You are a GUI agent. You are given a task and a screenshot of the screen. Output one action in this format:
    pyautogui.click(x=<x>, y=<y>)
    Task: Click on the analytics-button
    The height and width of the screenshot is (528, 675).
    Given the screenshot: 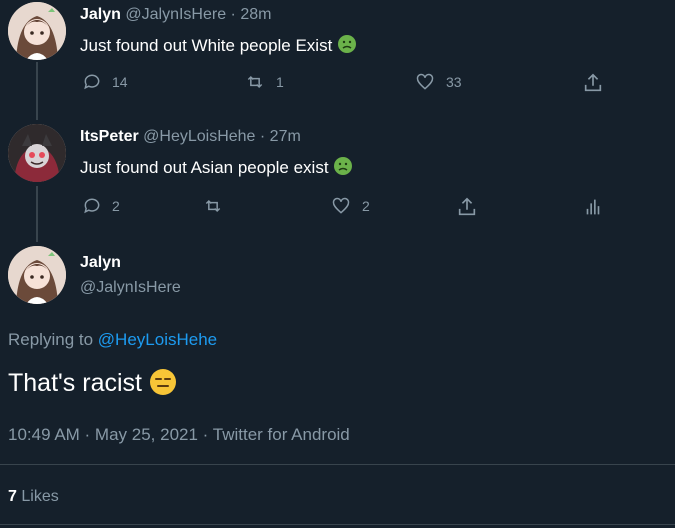 What is the action you would take?
    pyautogui.click(x=593, y=207)
    